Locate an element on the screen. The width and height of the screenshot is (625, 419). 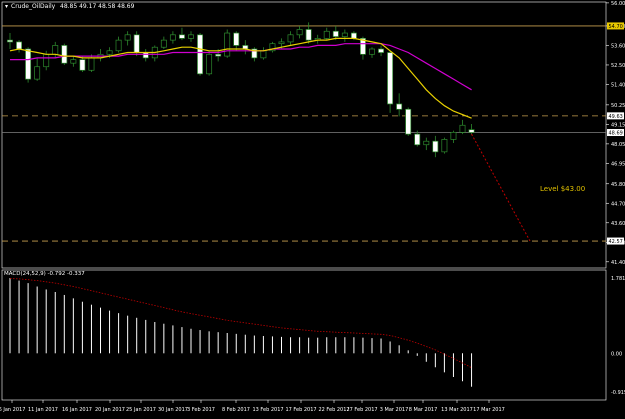
y-tick-label-6: 49.15 is located at coordinates (618, 125).